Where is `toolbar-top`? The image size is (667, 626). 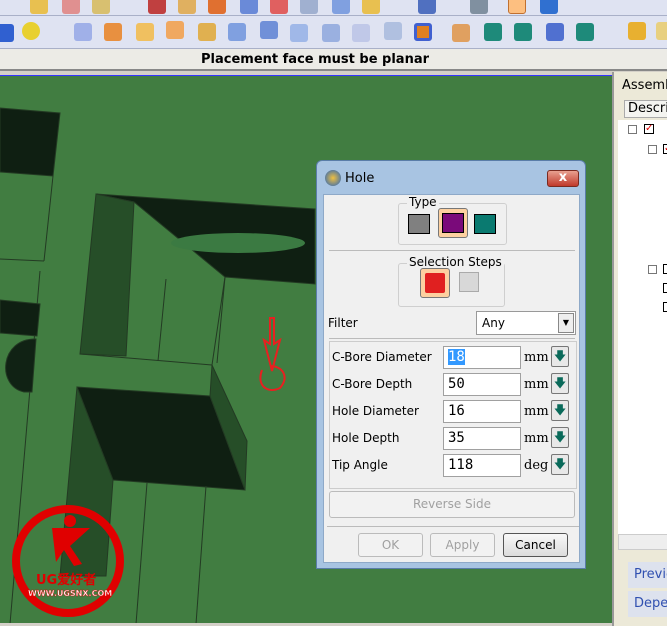 toolbar-top is located at coordinates (333, 8).